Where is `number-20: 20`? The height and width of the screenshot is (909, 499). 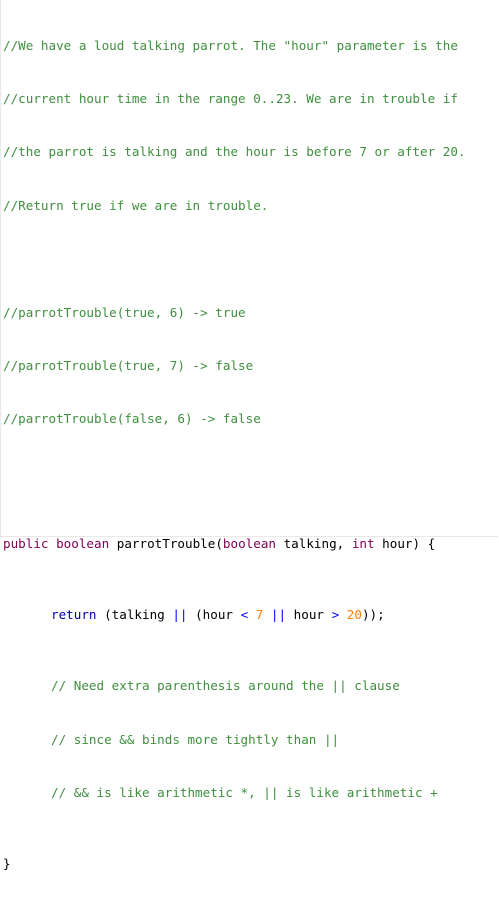
number-20: 20 is located at coordinates (350, 615).